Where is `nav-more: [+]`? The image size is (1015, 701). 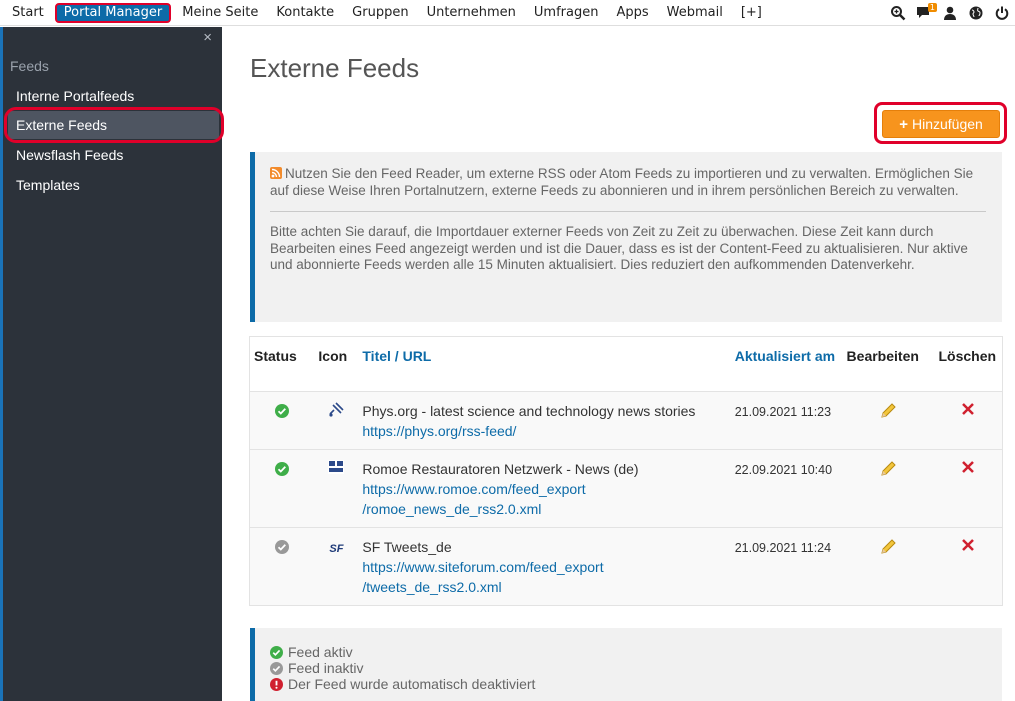 nav-more: [+] is located at coordinates (751, 13).